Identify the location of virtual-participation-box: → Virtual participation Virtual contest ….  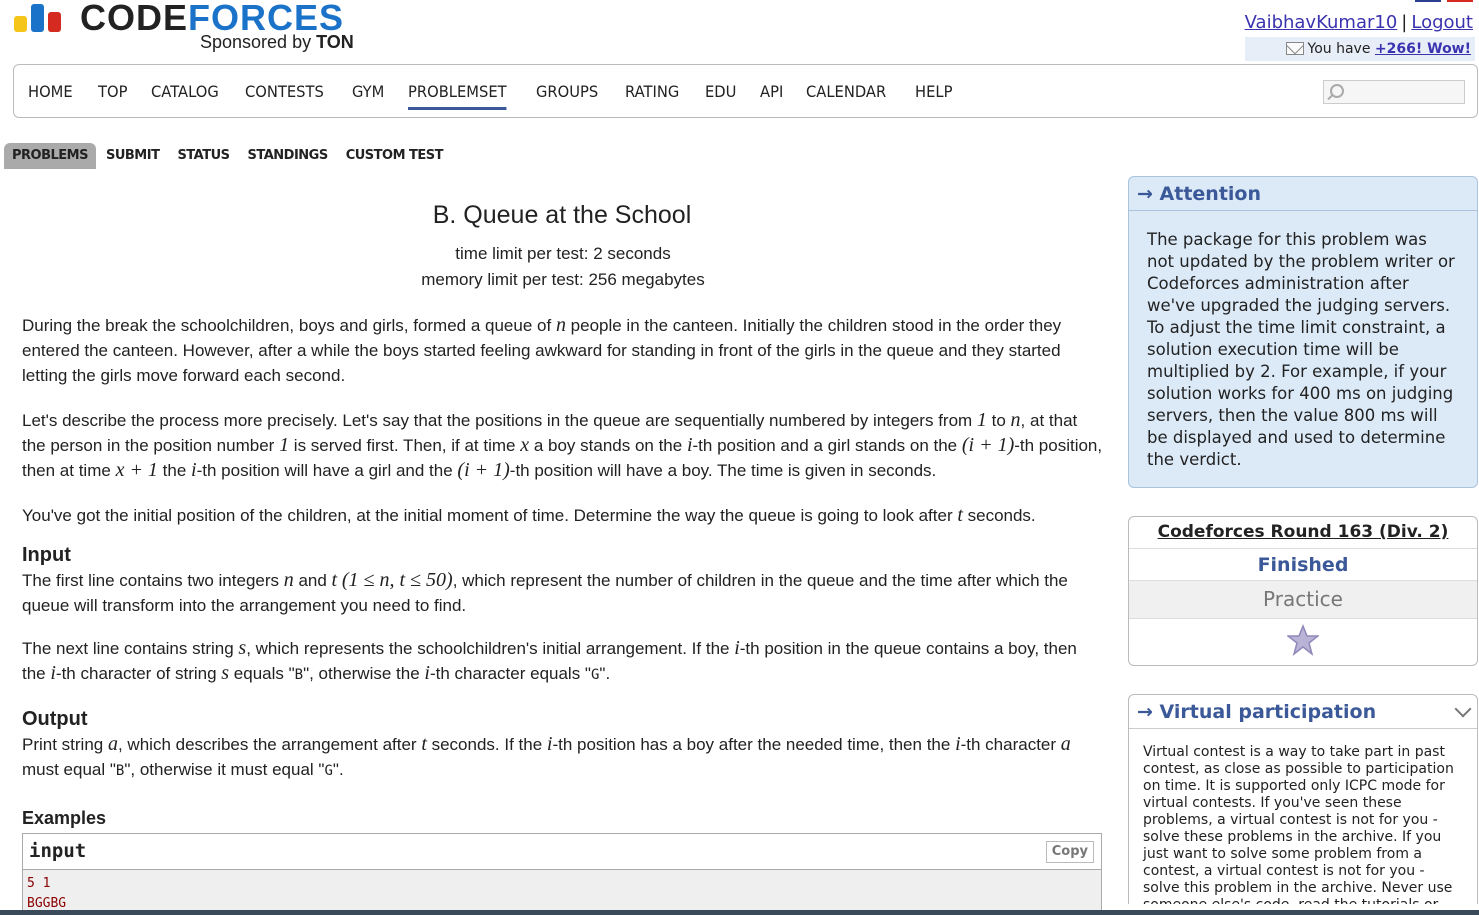
(1303, 799).